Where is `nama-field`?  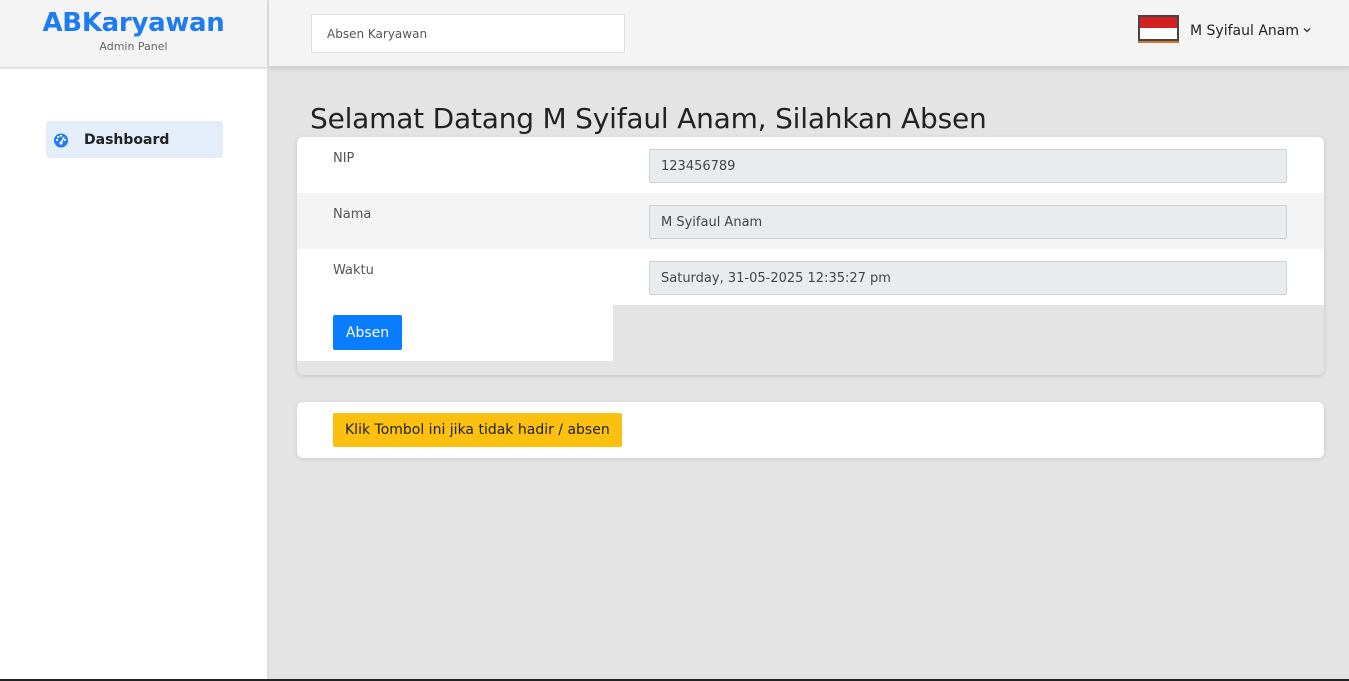 nama-field is located at coordinates (968, 222).